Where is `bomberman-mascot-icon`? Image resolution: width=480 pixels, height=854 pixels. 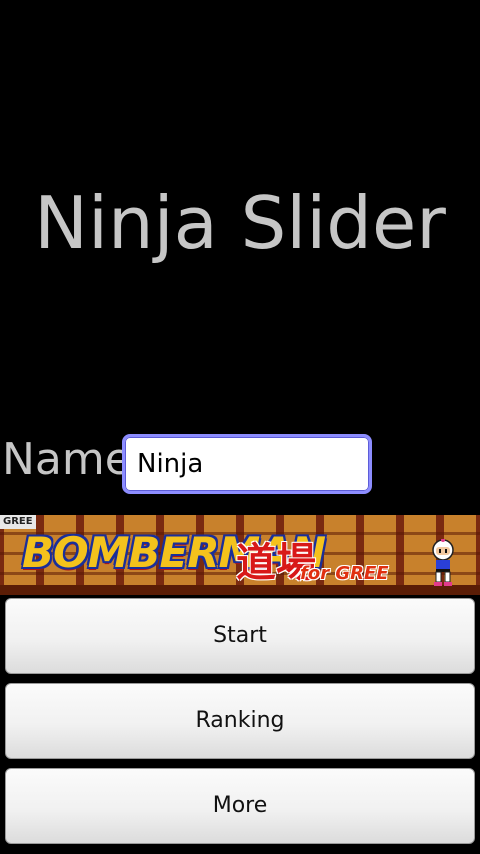 bomberman-mascot-icon is located at coordinates (443, 562).